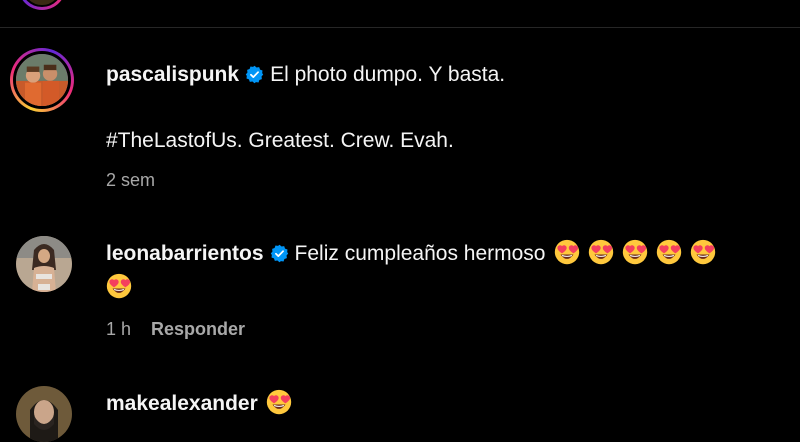 The width and height of the screenshot is (800, 442). Describe the element at coordinates (42, 5) in the screenshot. I see `previous-comment-avatar` at that location.